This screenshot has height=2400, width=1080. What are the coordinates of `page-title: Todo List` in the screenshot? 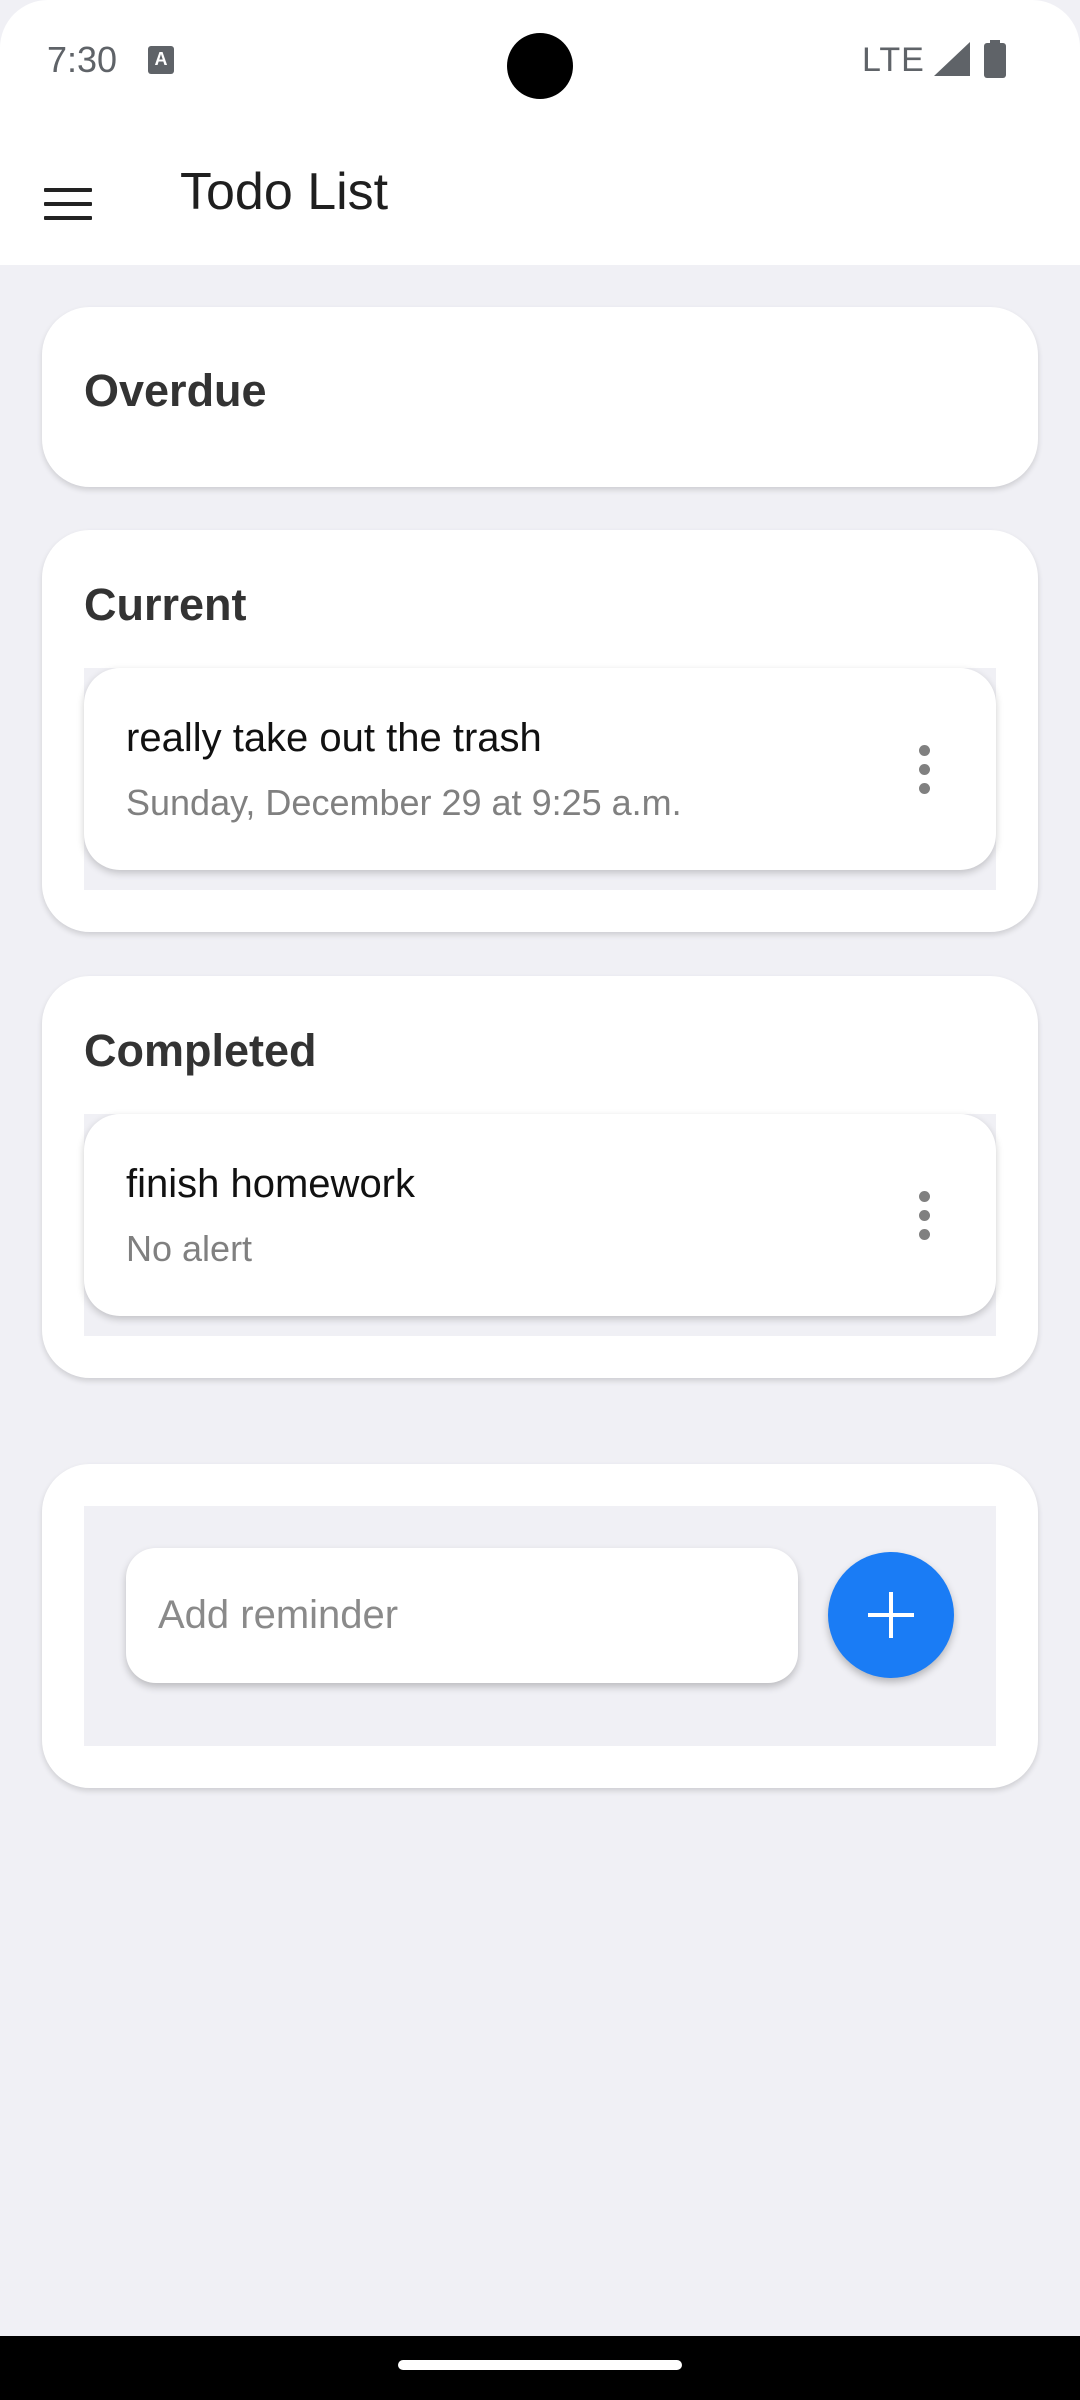 It's located at (284, 192).